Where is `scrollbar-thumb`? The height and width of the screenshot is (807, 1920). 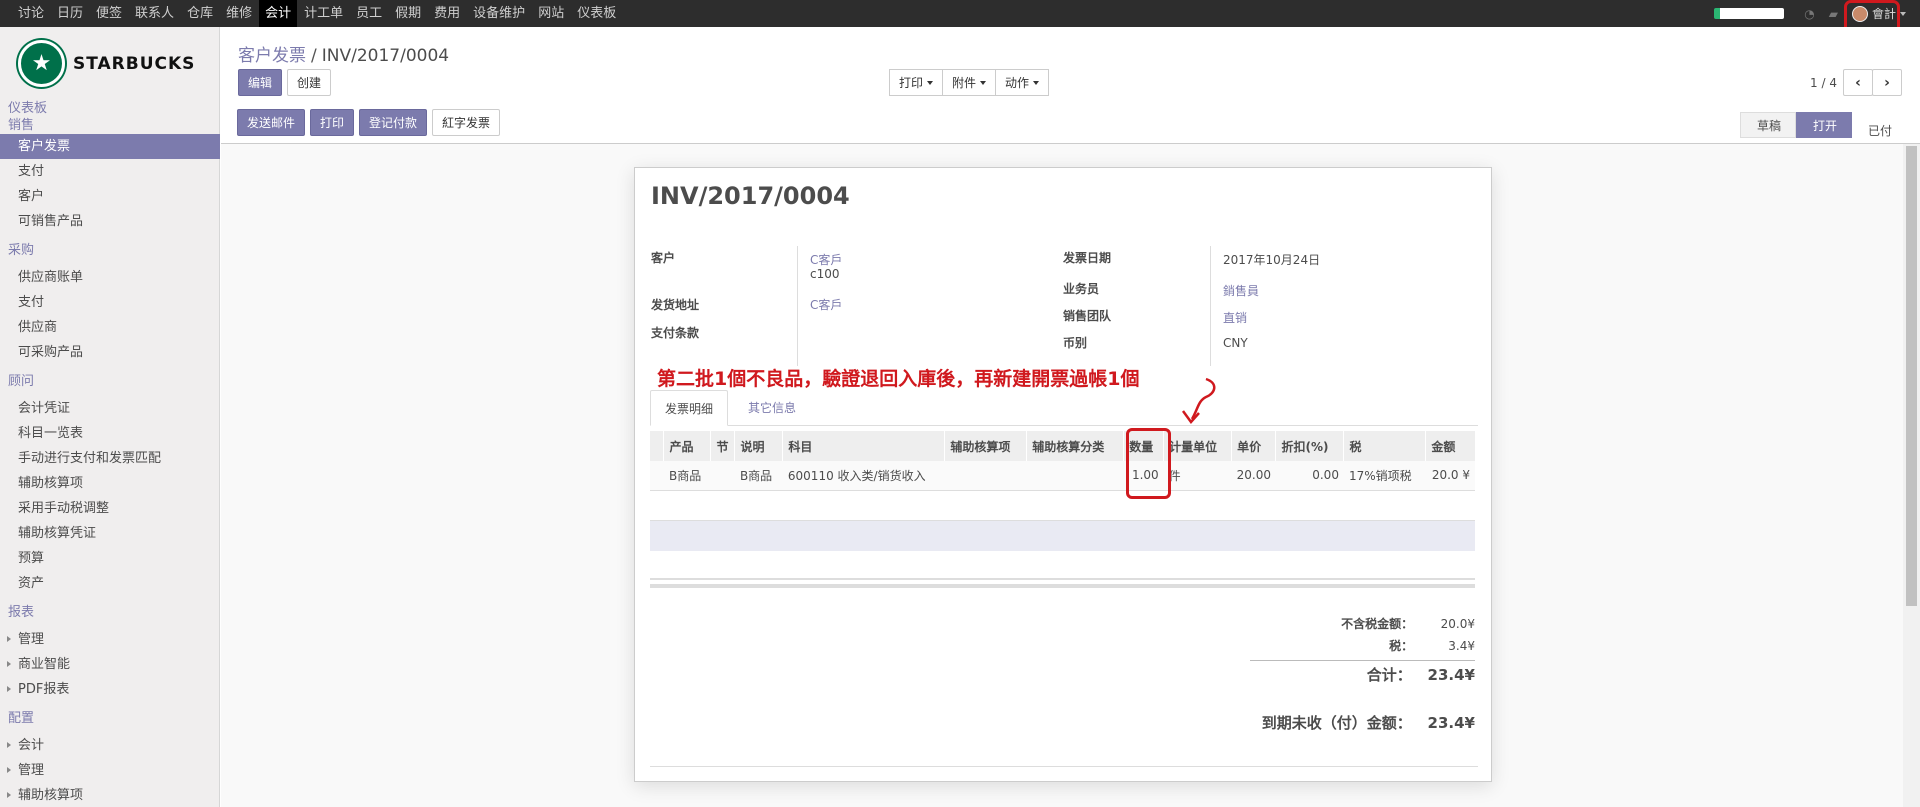
scrollbar-thumb is located at coordinates (1911, 376).